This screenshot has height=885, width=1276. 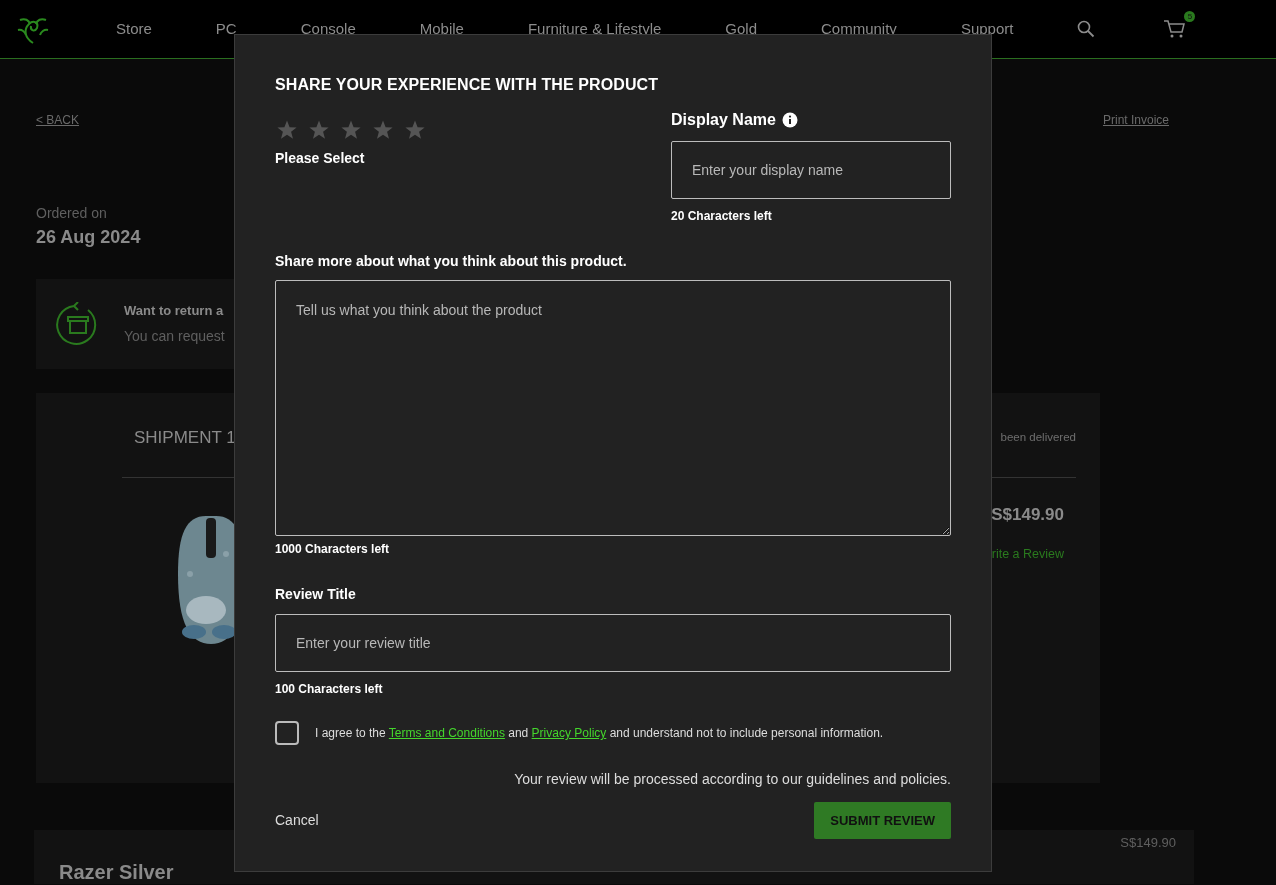 I want to click on agreement-text: I agree to the Terms and Conditions and Privacy Policy and understand not to include personal information., so click(x=599, y=734).